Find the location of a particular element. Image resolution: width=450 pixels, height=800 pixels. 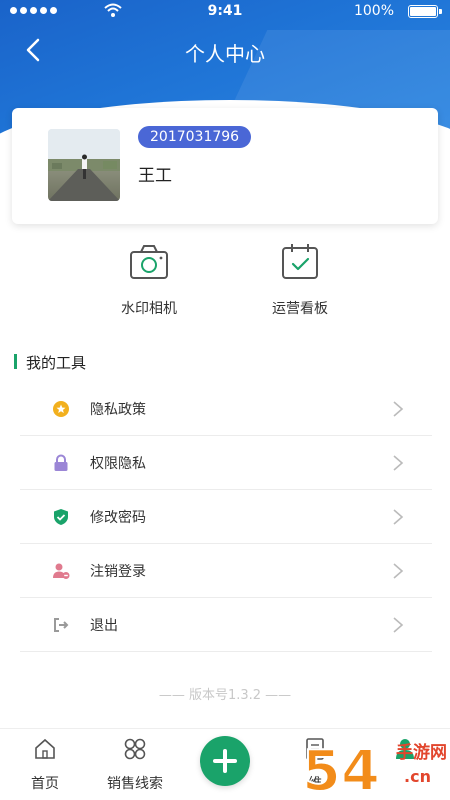

battery-icon is located at coordinates (425, 11).